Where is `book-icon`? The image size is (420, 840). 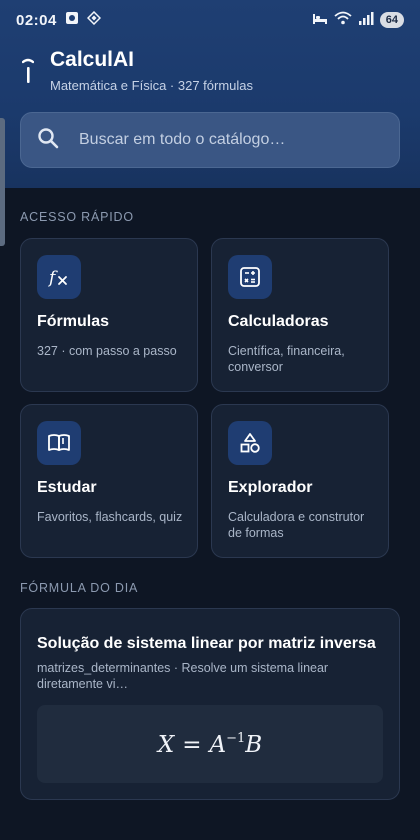 book-icon is located at coordinates (59, 443).